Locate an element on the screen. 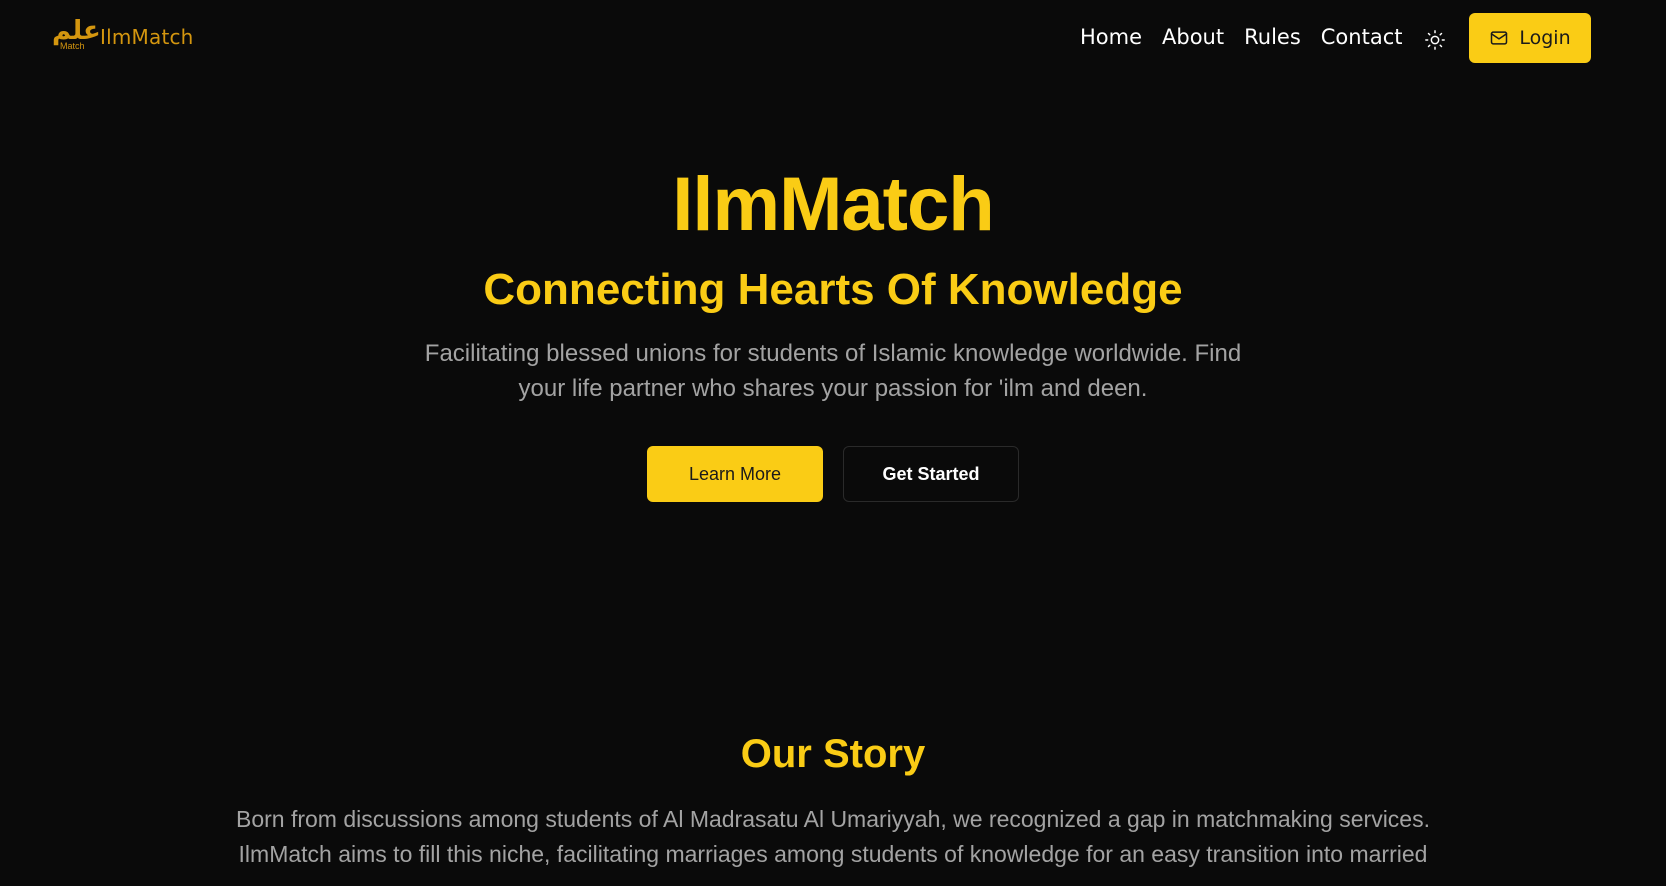 The height and width of the screenshot is (886, 1666). nav-about-link: About is located at coordinates (1193, 37).